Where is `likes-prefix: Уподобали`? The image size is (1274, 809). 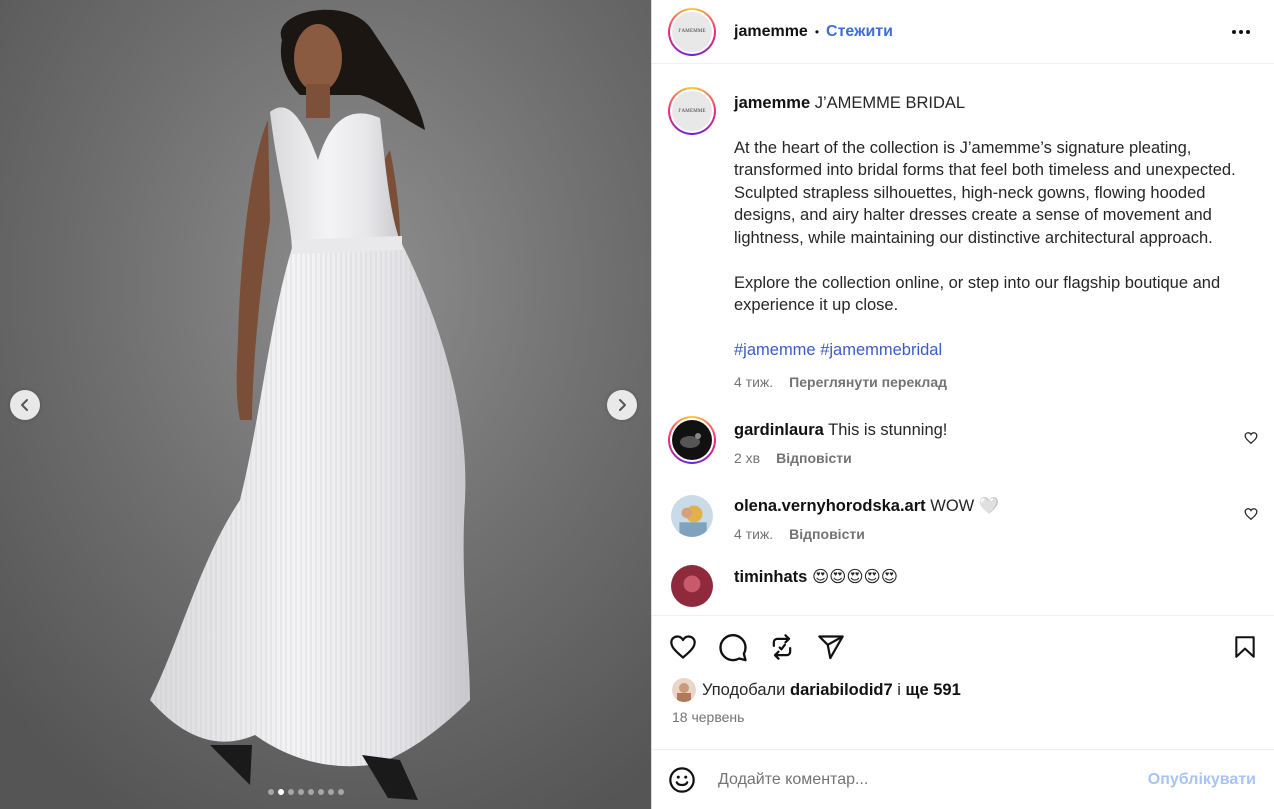 likes-prefix: Уподобали is located at coordinates (744, 689).